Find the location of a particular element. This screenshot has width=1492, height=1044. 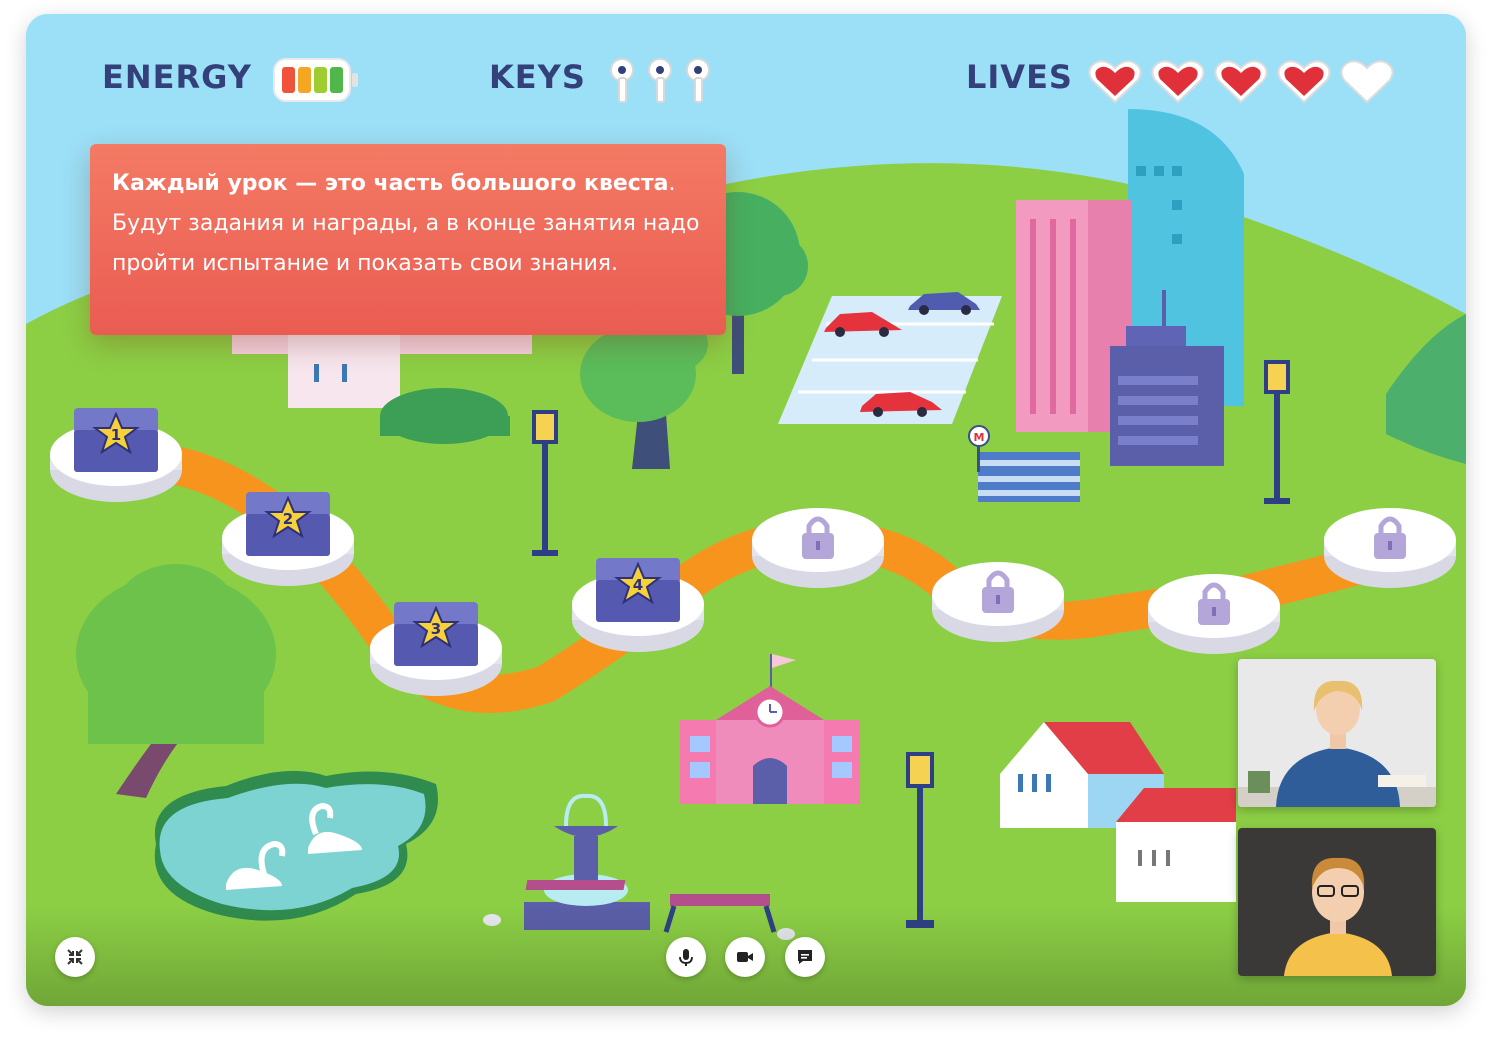

metro-sign-text: M is located at coordinates (979, 437).